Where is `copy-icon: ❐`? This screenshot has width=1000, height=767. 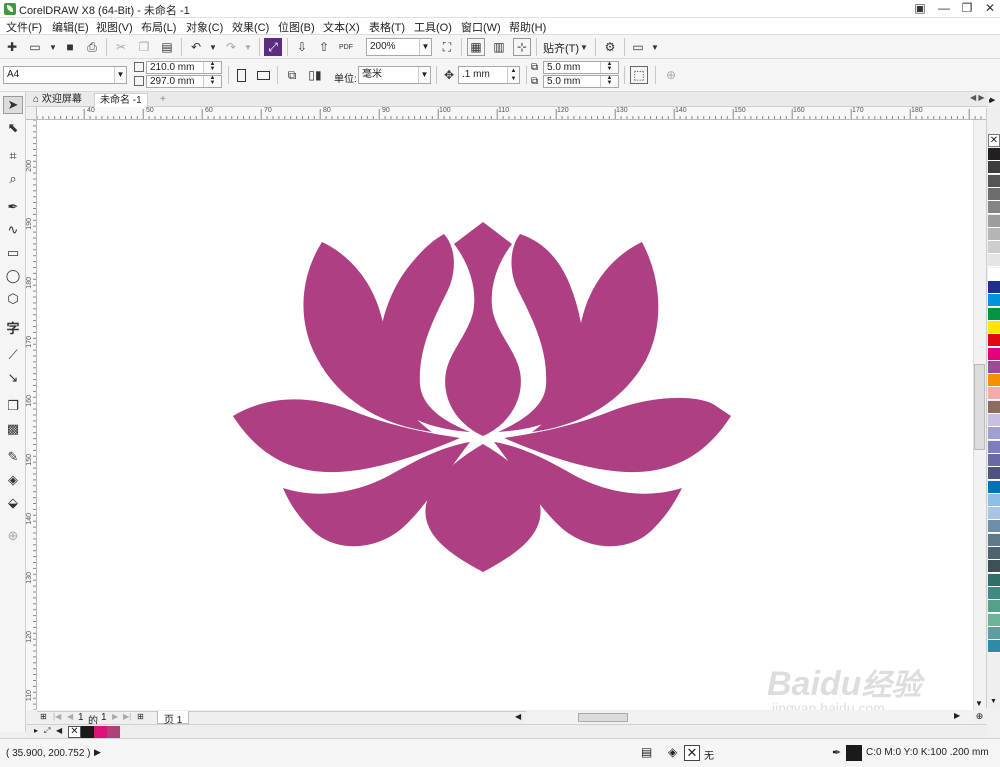 copy-icon: ❐ is located at coordinates (144, 47).